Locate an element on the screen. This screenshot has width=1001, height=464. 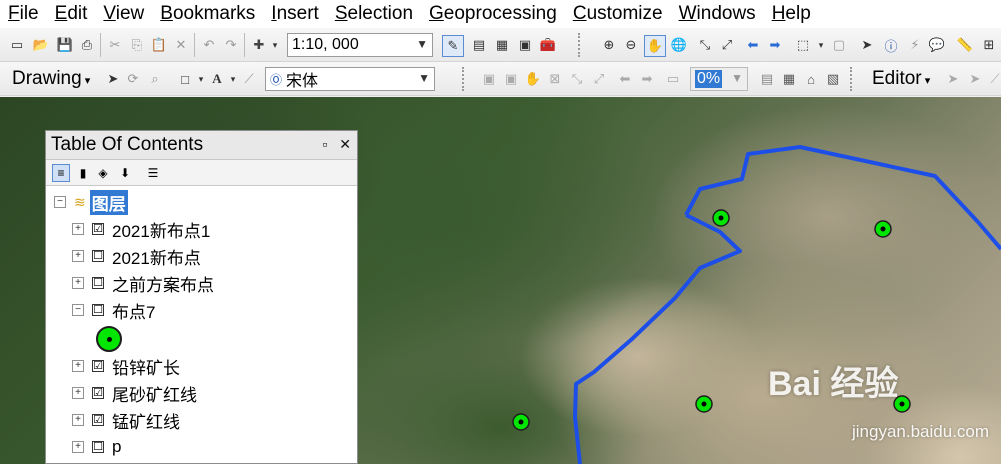
editor-menu: Editor ▾ is located at coordinates (901, 79).